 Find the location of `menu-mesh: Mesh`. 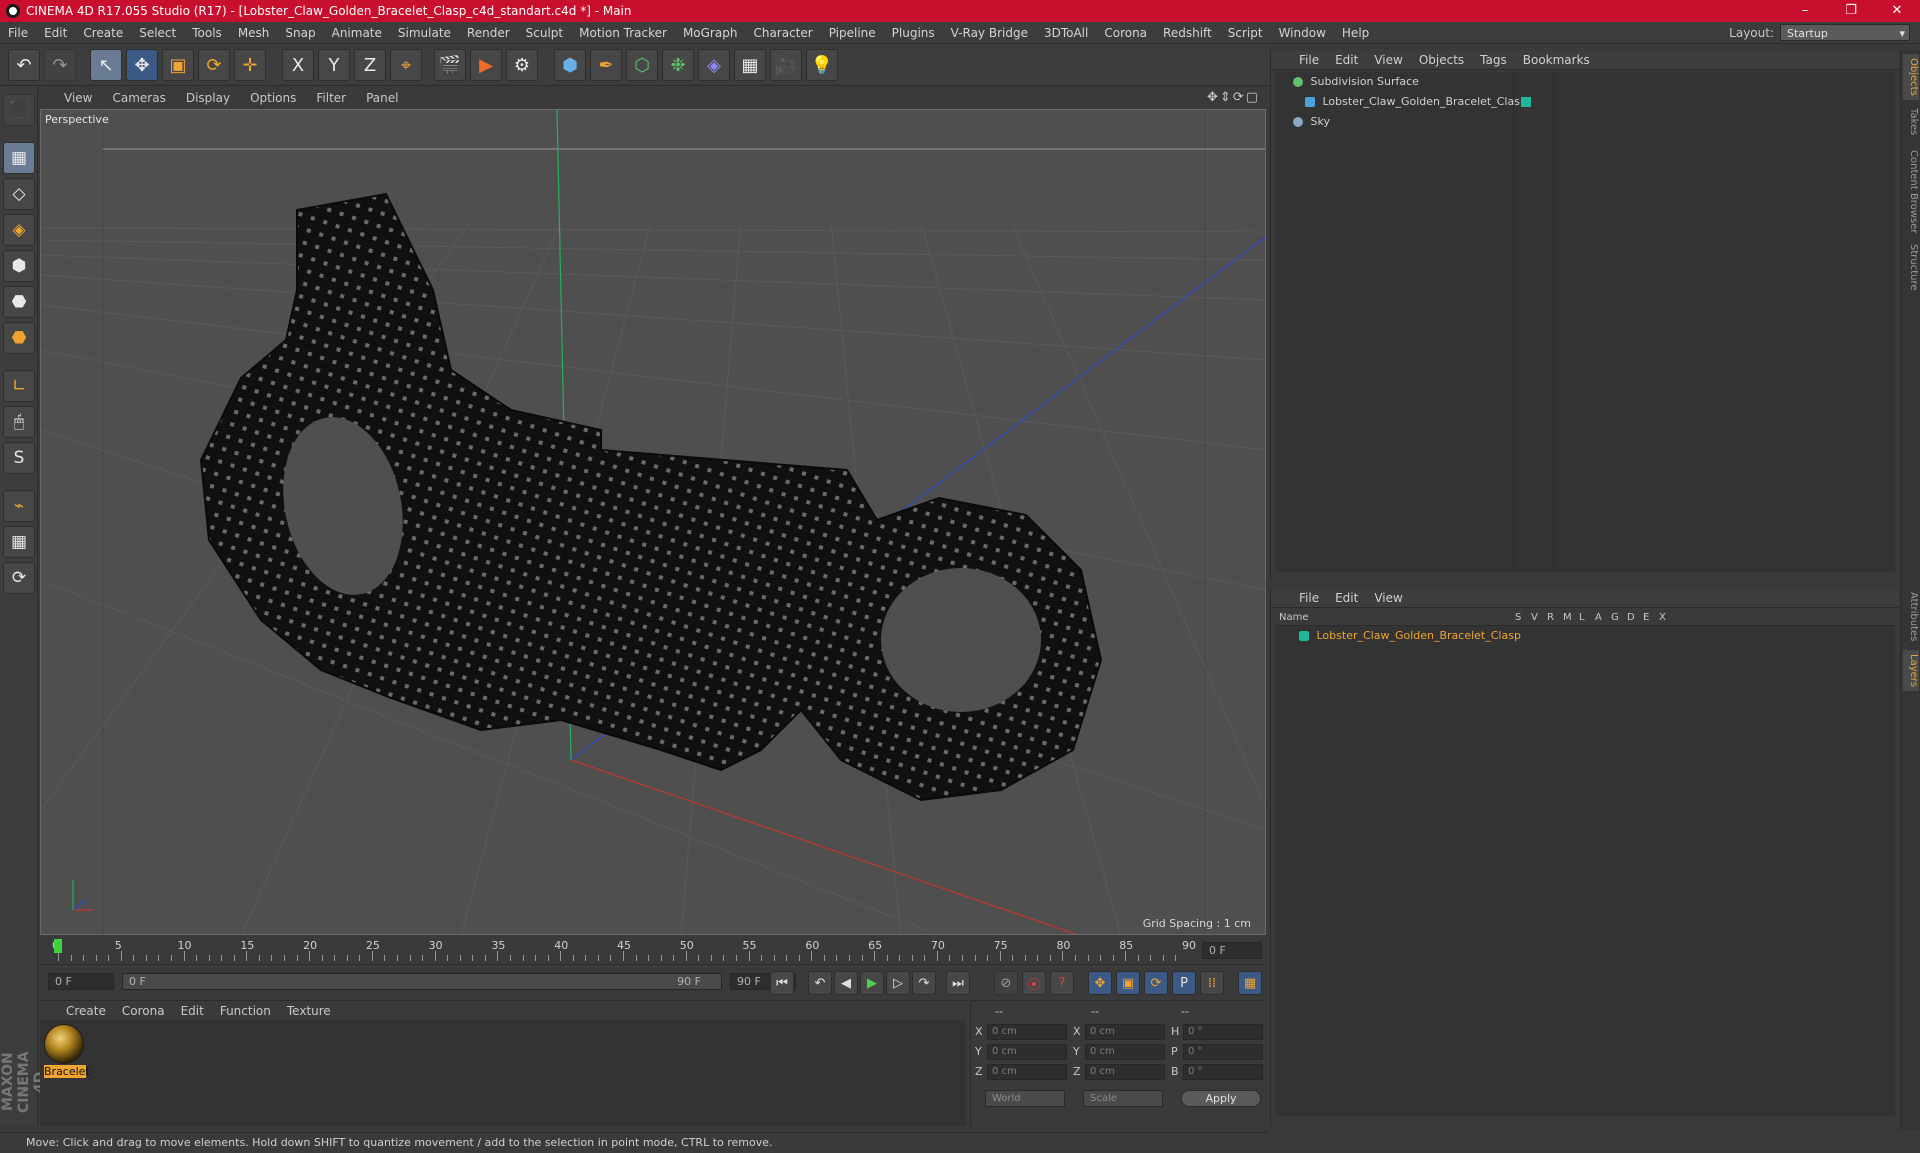

menu-mesh: Mesh is located at coordinates (254, 33).